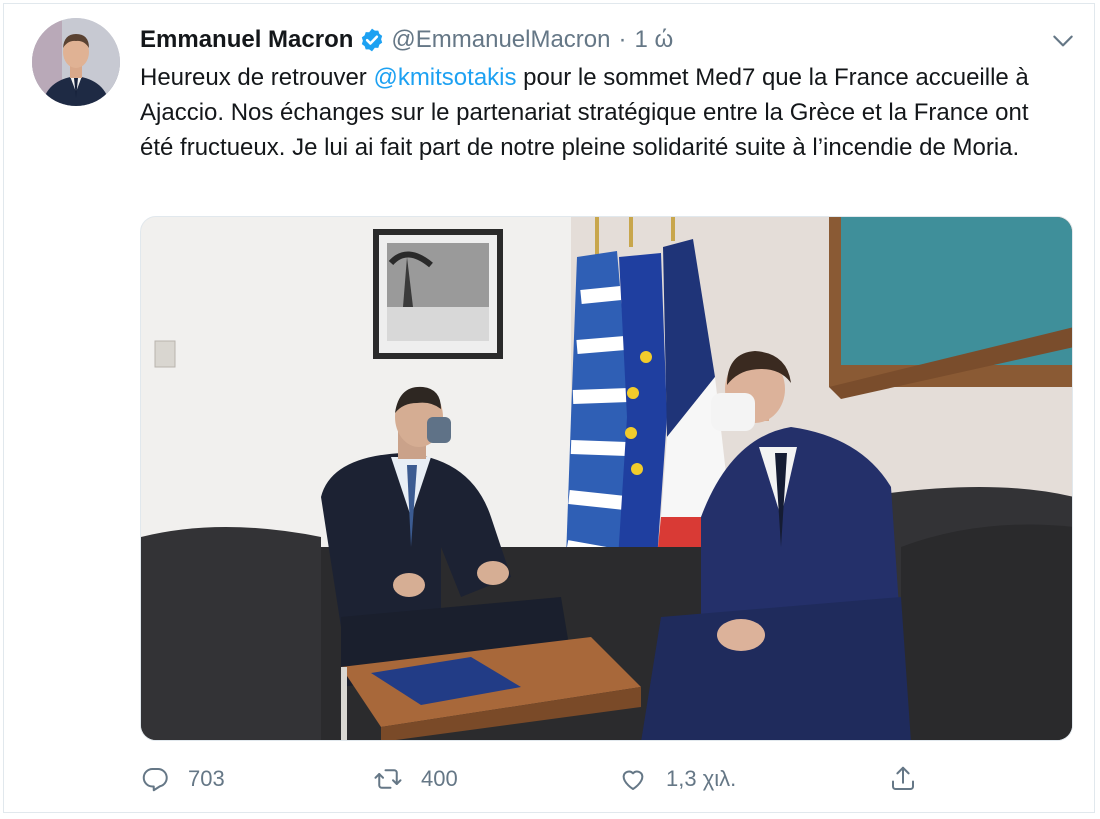  I want to click on share-button, so click(912, 779).